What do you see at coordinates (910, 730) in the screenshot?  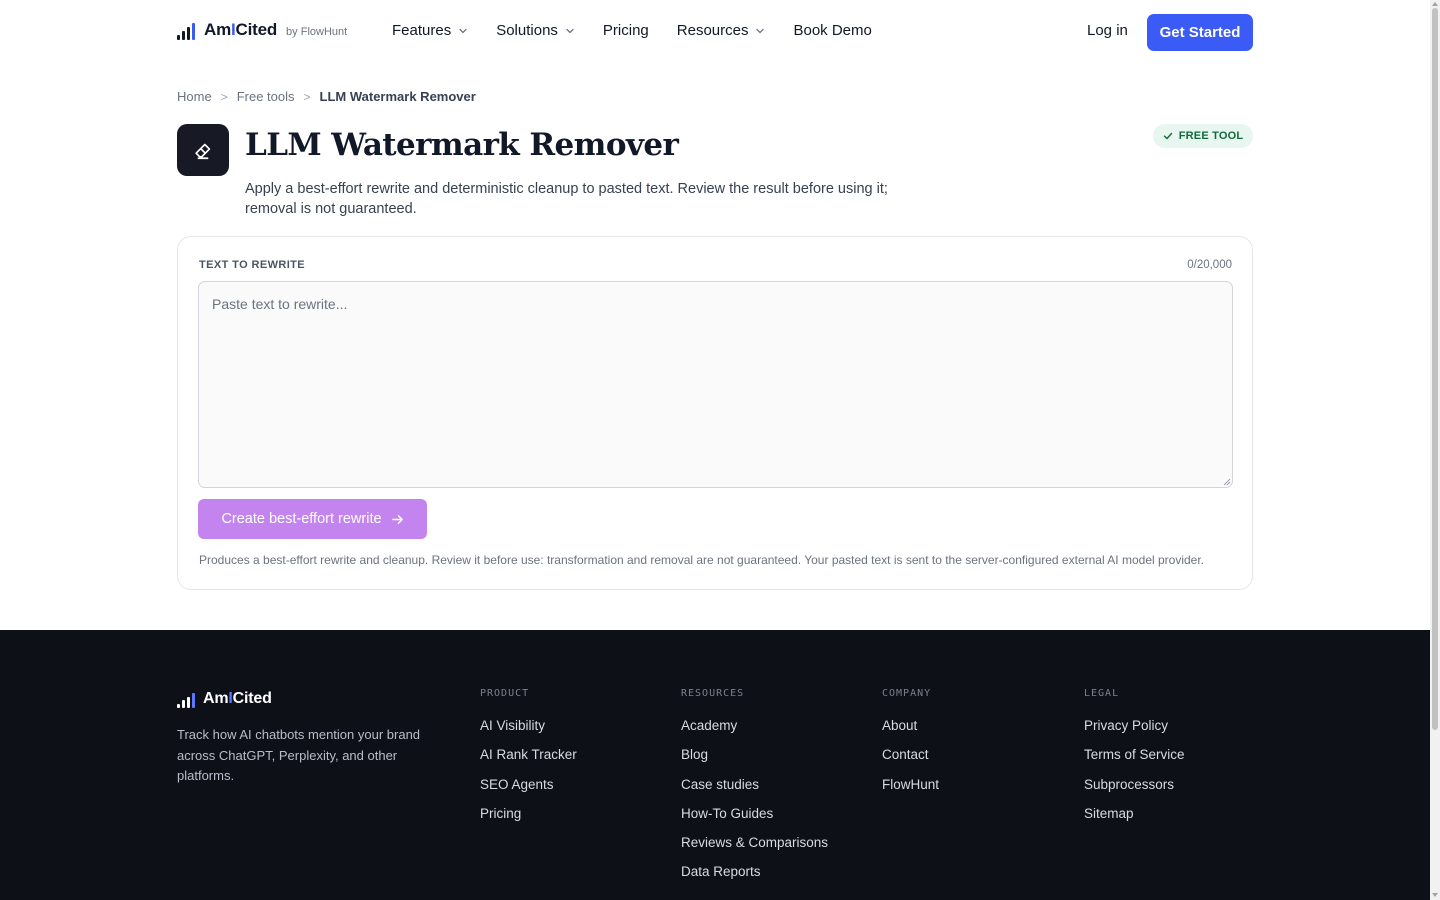 I see `footer-link: About` at bounding box center [910, 730].